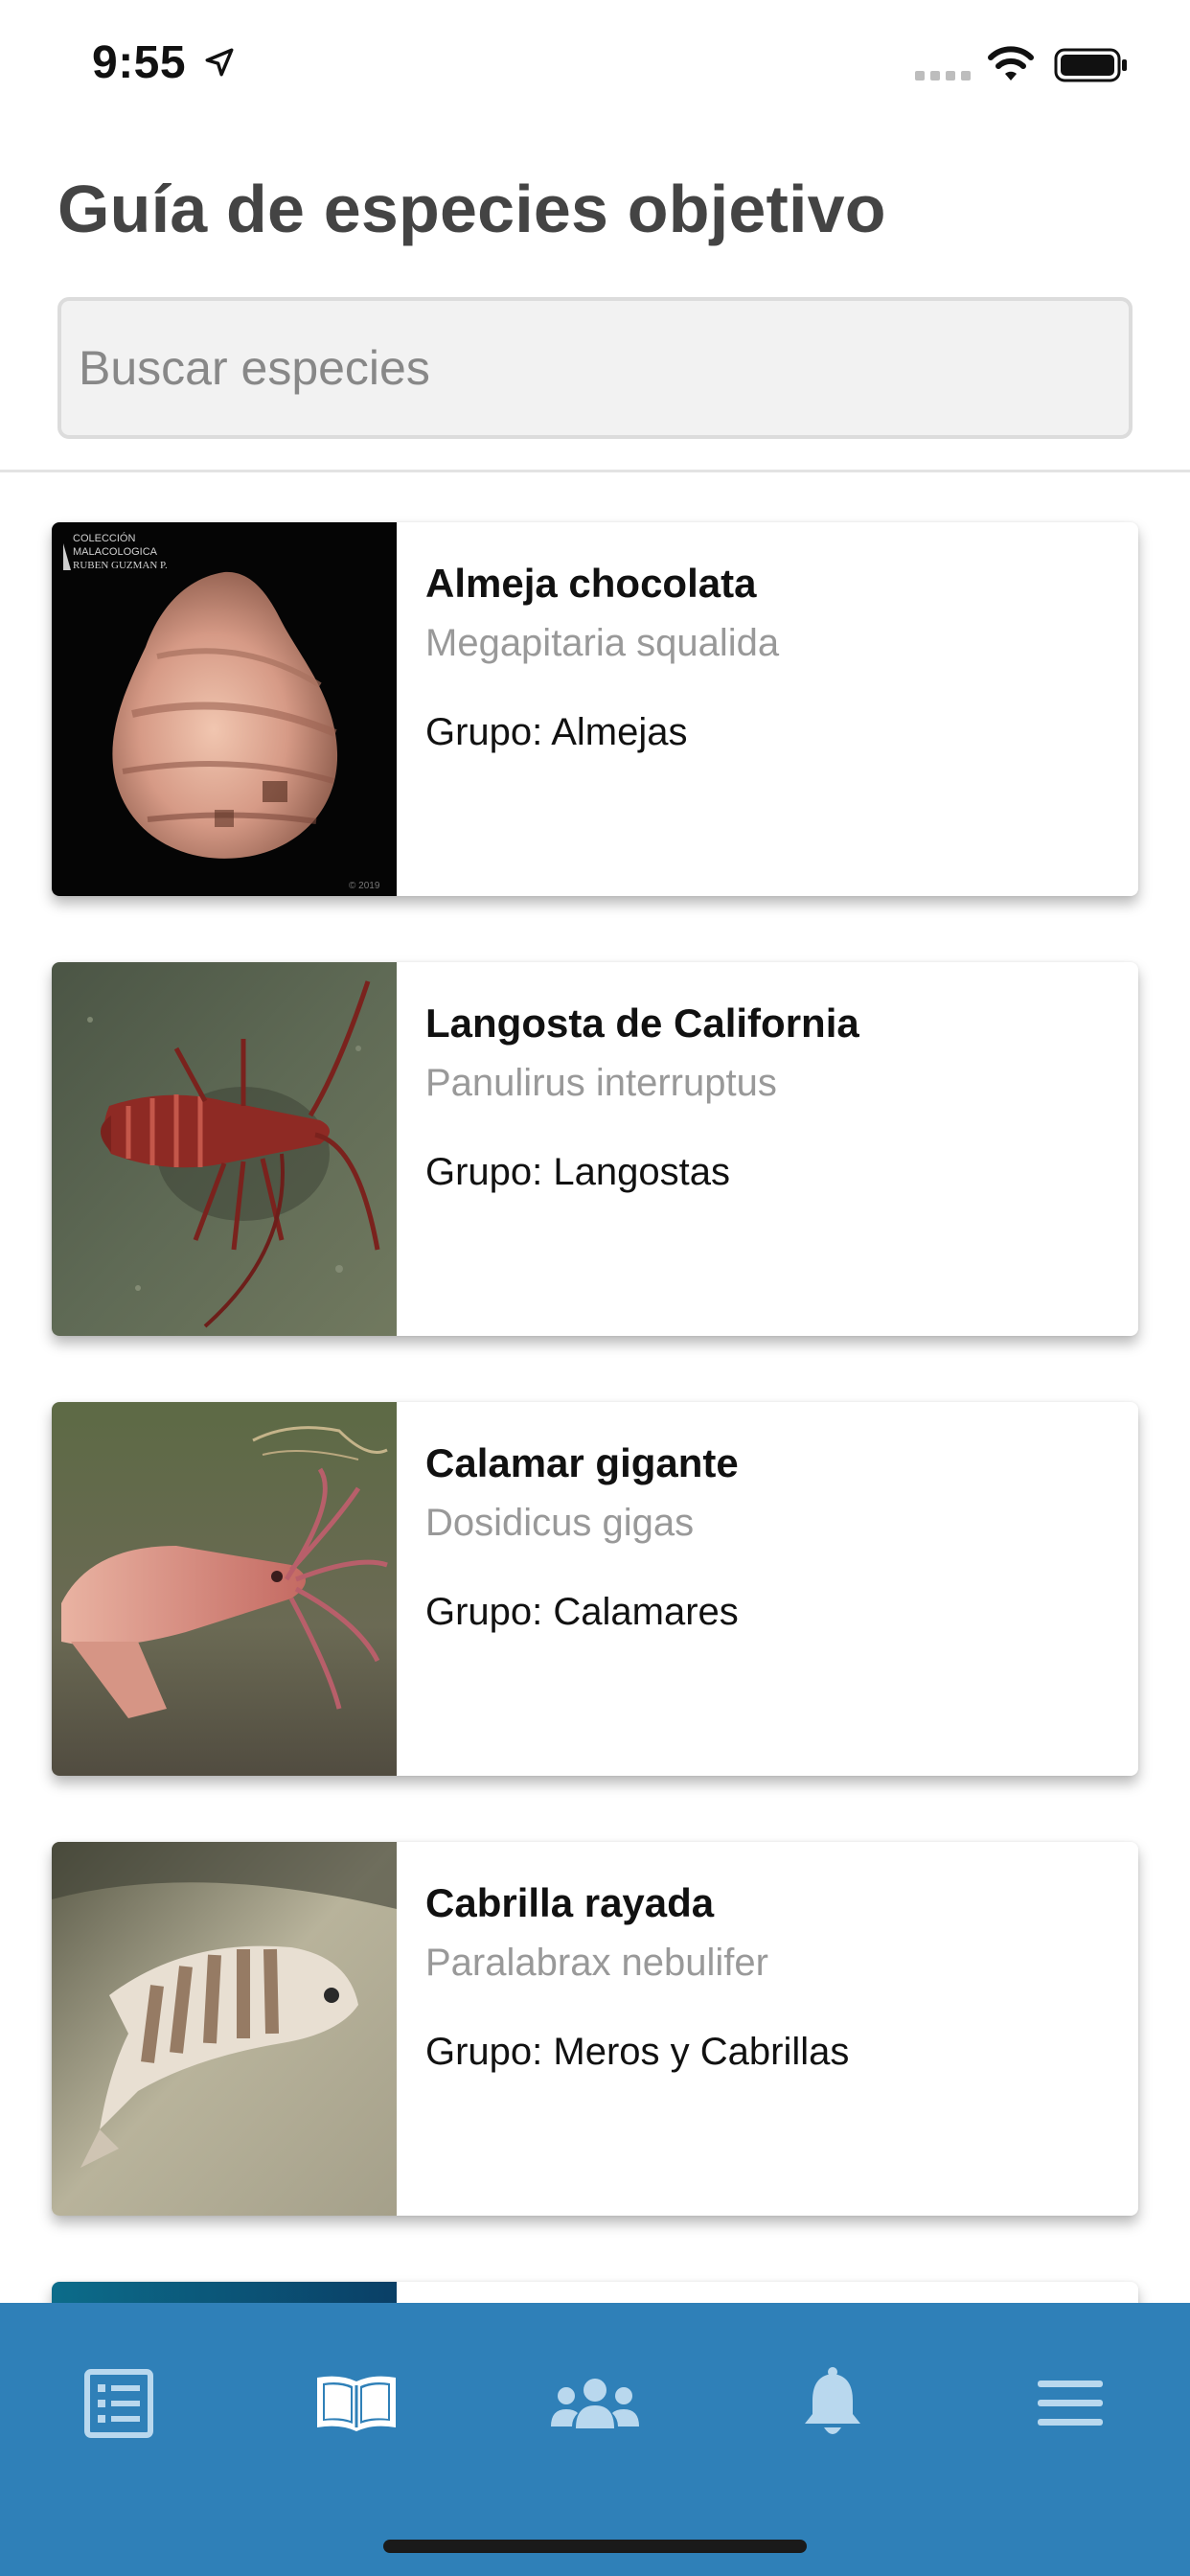  I want to click on species-info: Calamar gigante Dosidicus gigas Grupo, so click(772, 1537).